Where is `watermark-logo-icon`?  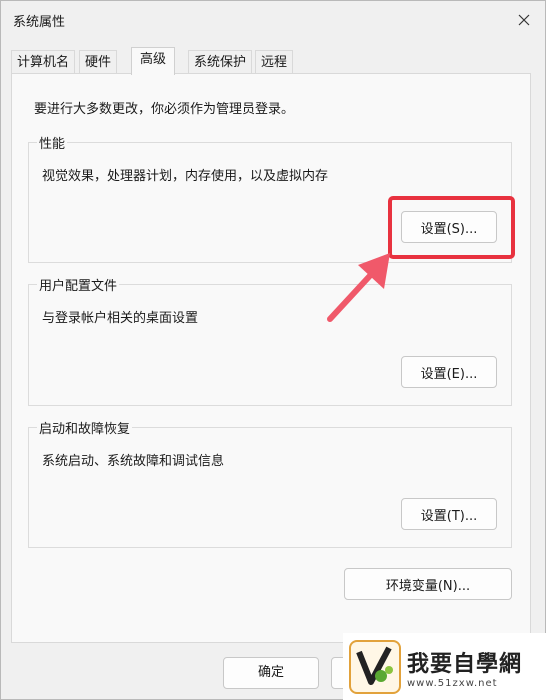 watermark-logo-icon is located at coordinates (375, 667).